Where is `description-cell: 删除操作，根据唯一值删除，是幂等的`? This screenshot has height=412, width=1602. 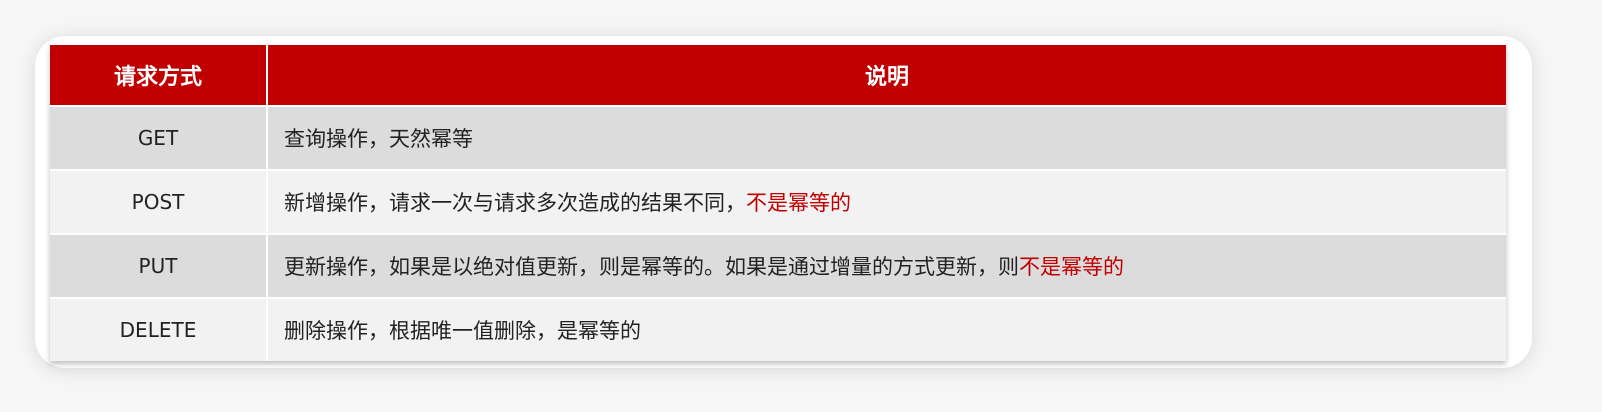
description-cell: 删除操作，根据唯一值删除，是幂等的 is located at coordinates (886, 329).